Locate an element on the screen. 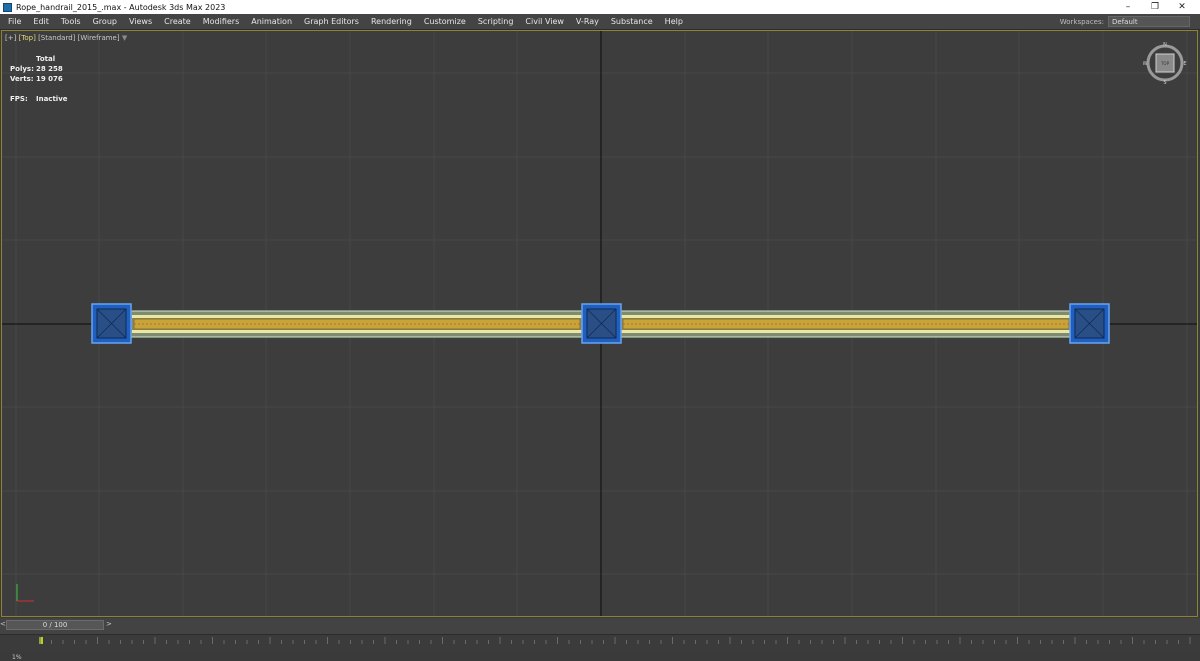 This screenshot has width=1200, height=661. minimize-button: – is located at coordinates (1128, 7).